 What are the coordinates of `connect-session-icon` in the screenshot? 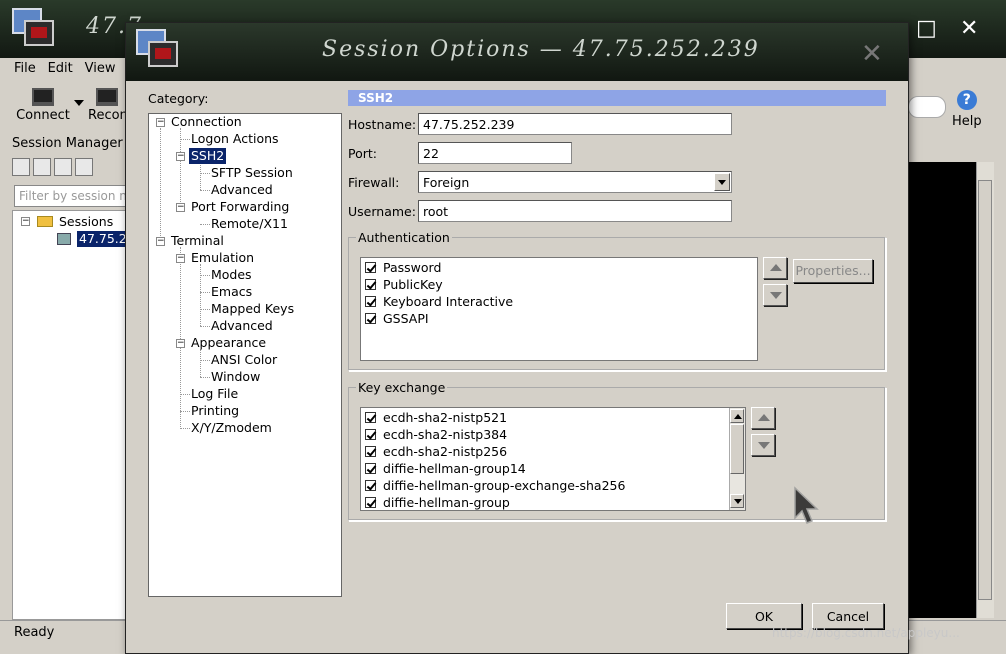 It's located at (21, 167).